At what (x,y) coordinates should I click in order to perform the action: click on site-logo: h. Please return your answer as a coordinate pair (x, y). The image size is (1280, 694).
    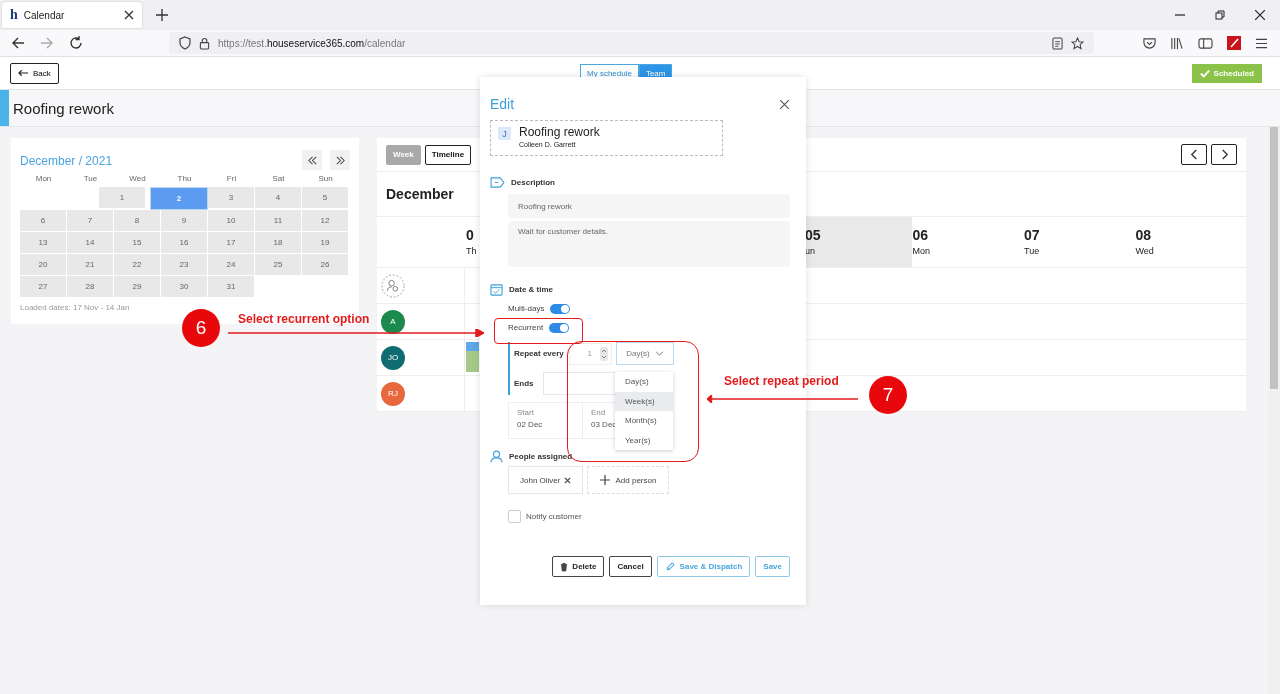
    Looking at the image, I should click on (14, 15).